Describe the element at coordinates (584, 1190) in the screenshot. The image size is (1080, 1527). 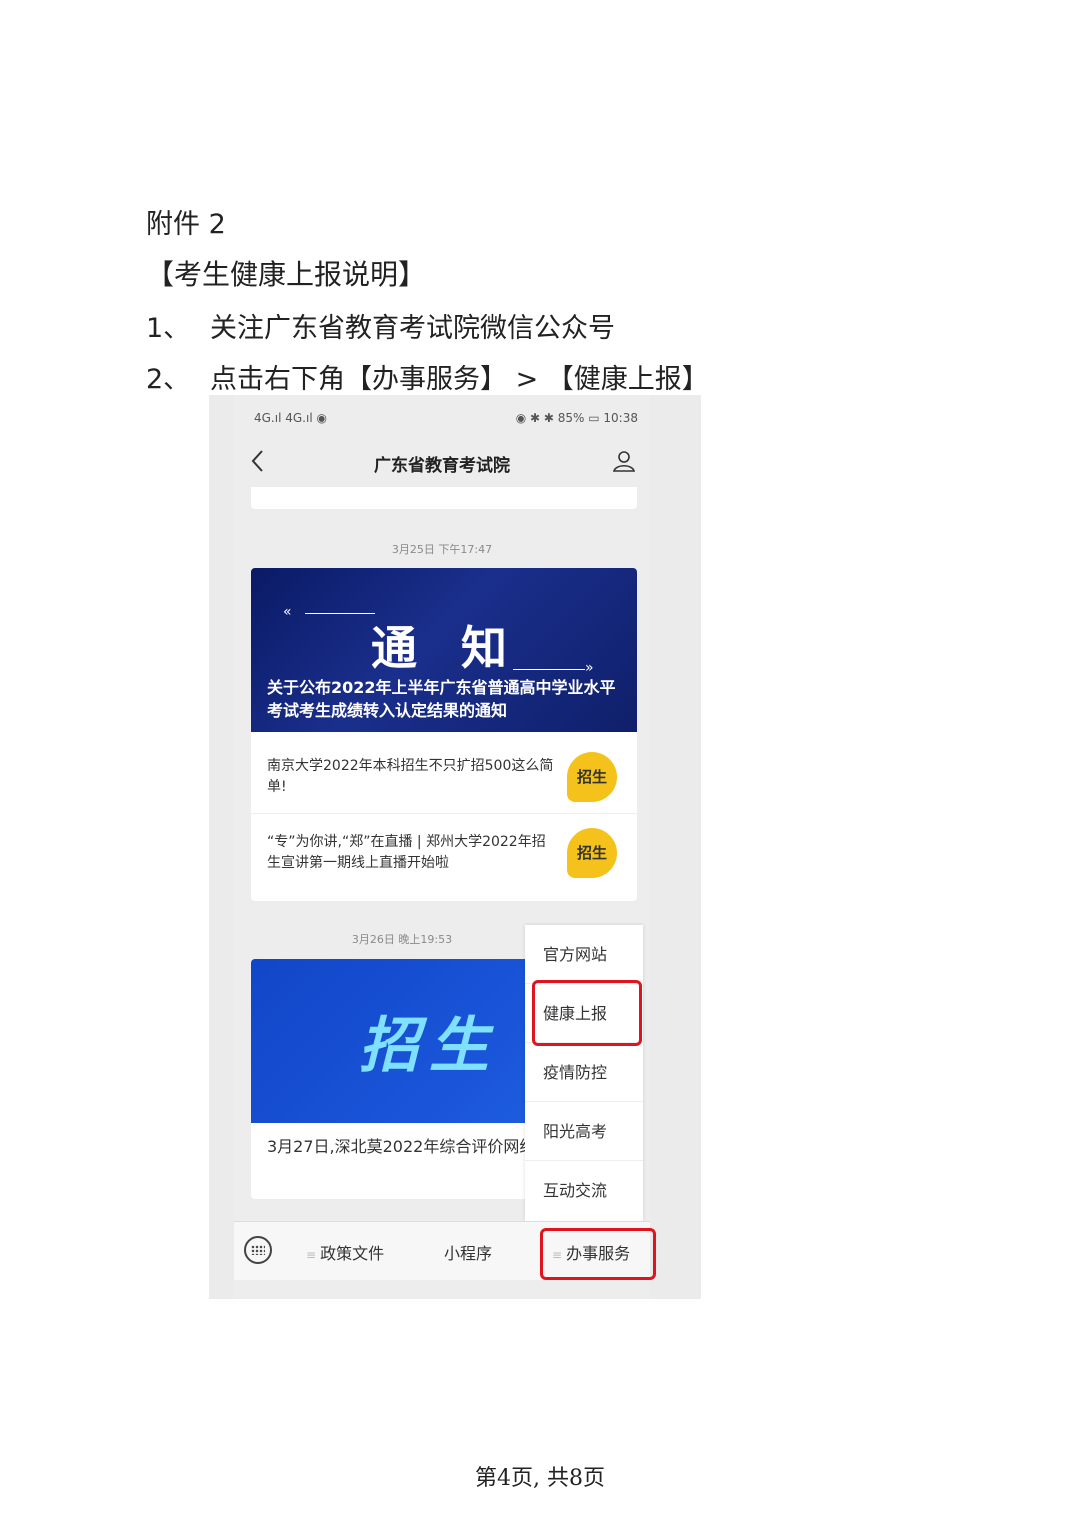
I see `menu-item-interaction: 互动交流` at that location.